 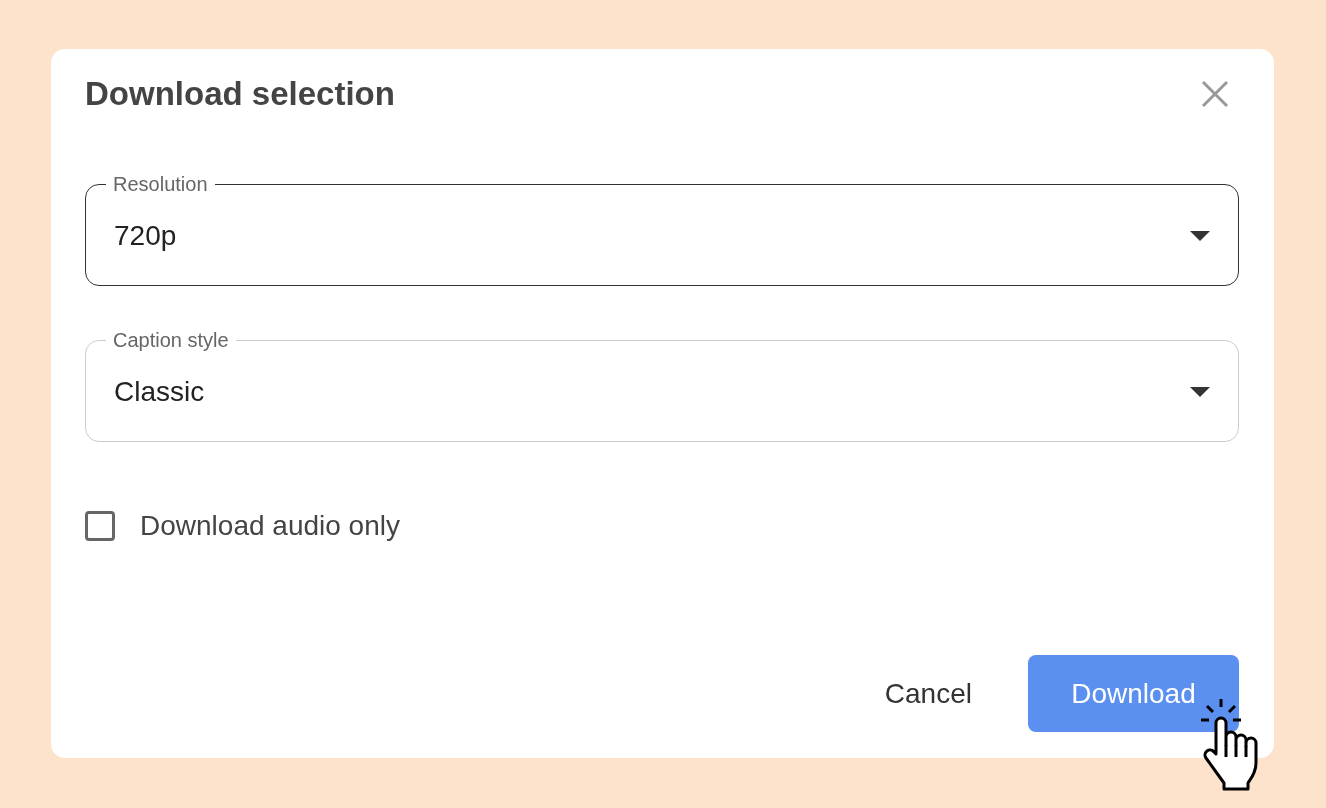 What do you see at coordinates (100, 526) in the screenshot?
I see `checkbox` at bounding box center [100, 526].